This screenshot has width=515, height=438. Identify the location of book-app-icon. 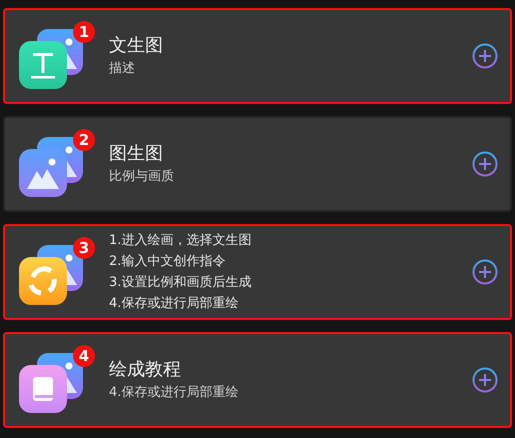
(43, 389).